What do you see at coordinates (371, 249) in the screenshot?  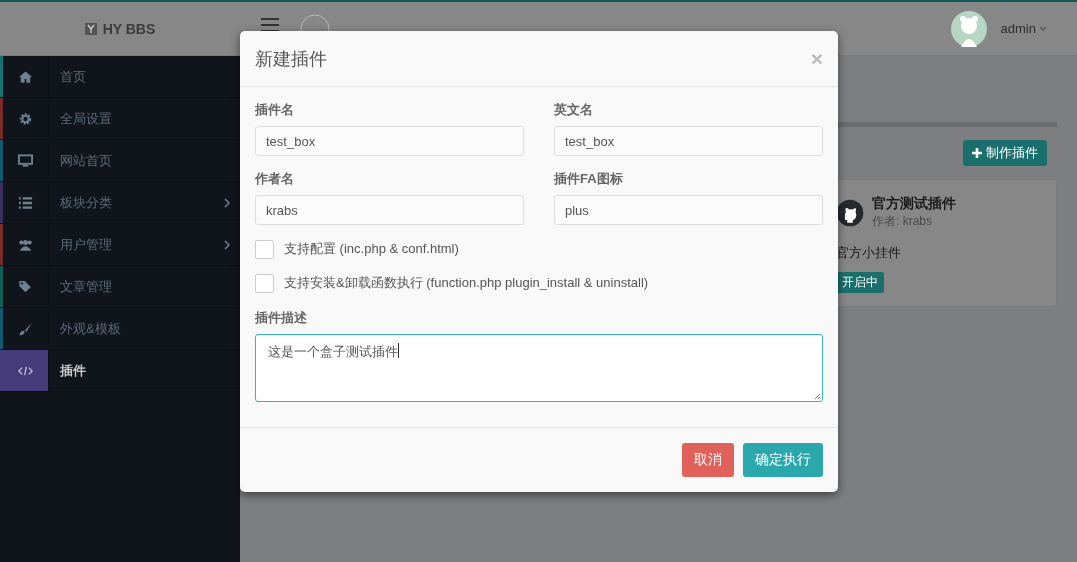 I see `checkbox-label: 支持配置 (inc.php & conf.html)` at bounding box center [371, 249].